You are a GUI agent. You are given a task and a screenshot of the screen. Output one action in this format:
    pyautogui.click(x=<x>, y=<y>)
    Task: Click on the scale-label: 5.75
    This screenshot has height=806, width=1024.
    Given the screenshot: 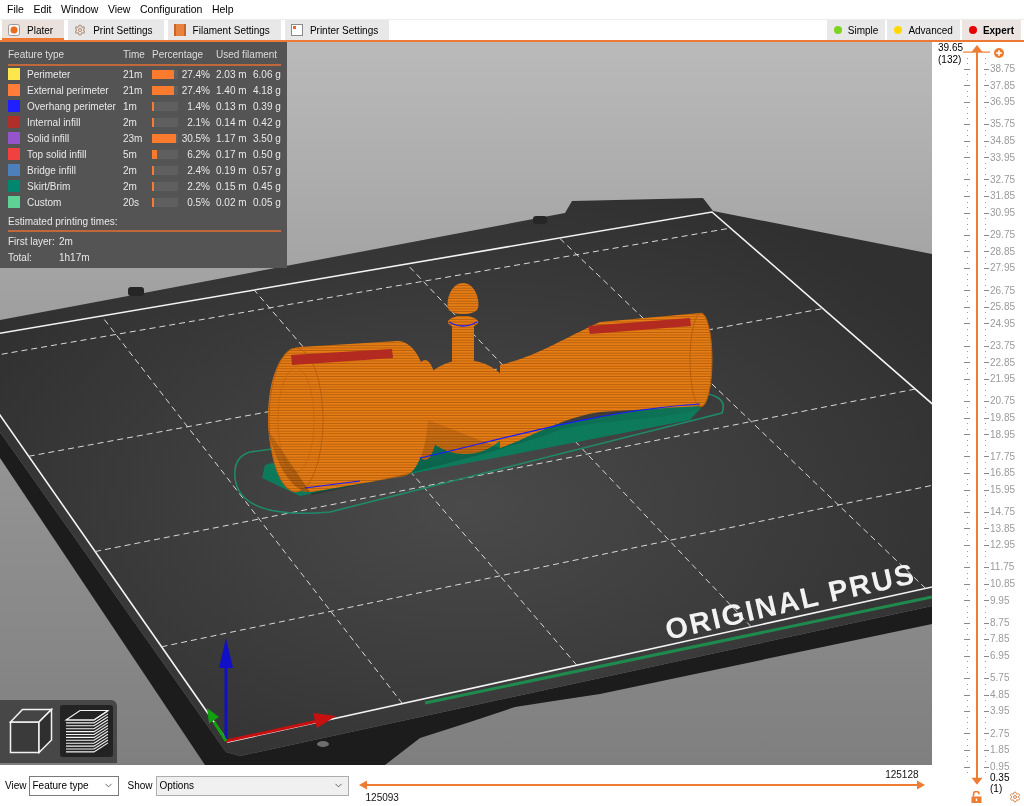 What is the action you would take?
    pyautogui.click(x=1000, y=678)
    